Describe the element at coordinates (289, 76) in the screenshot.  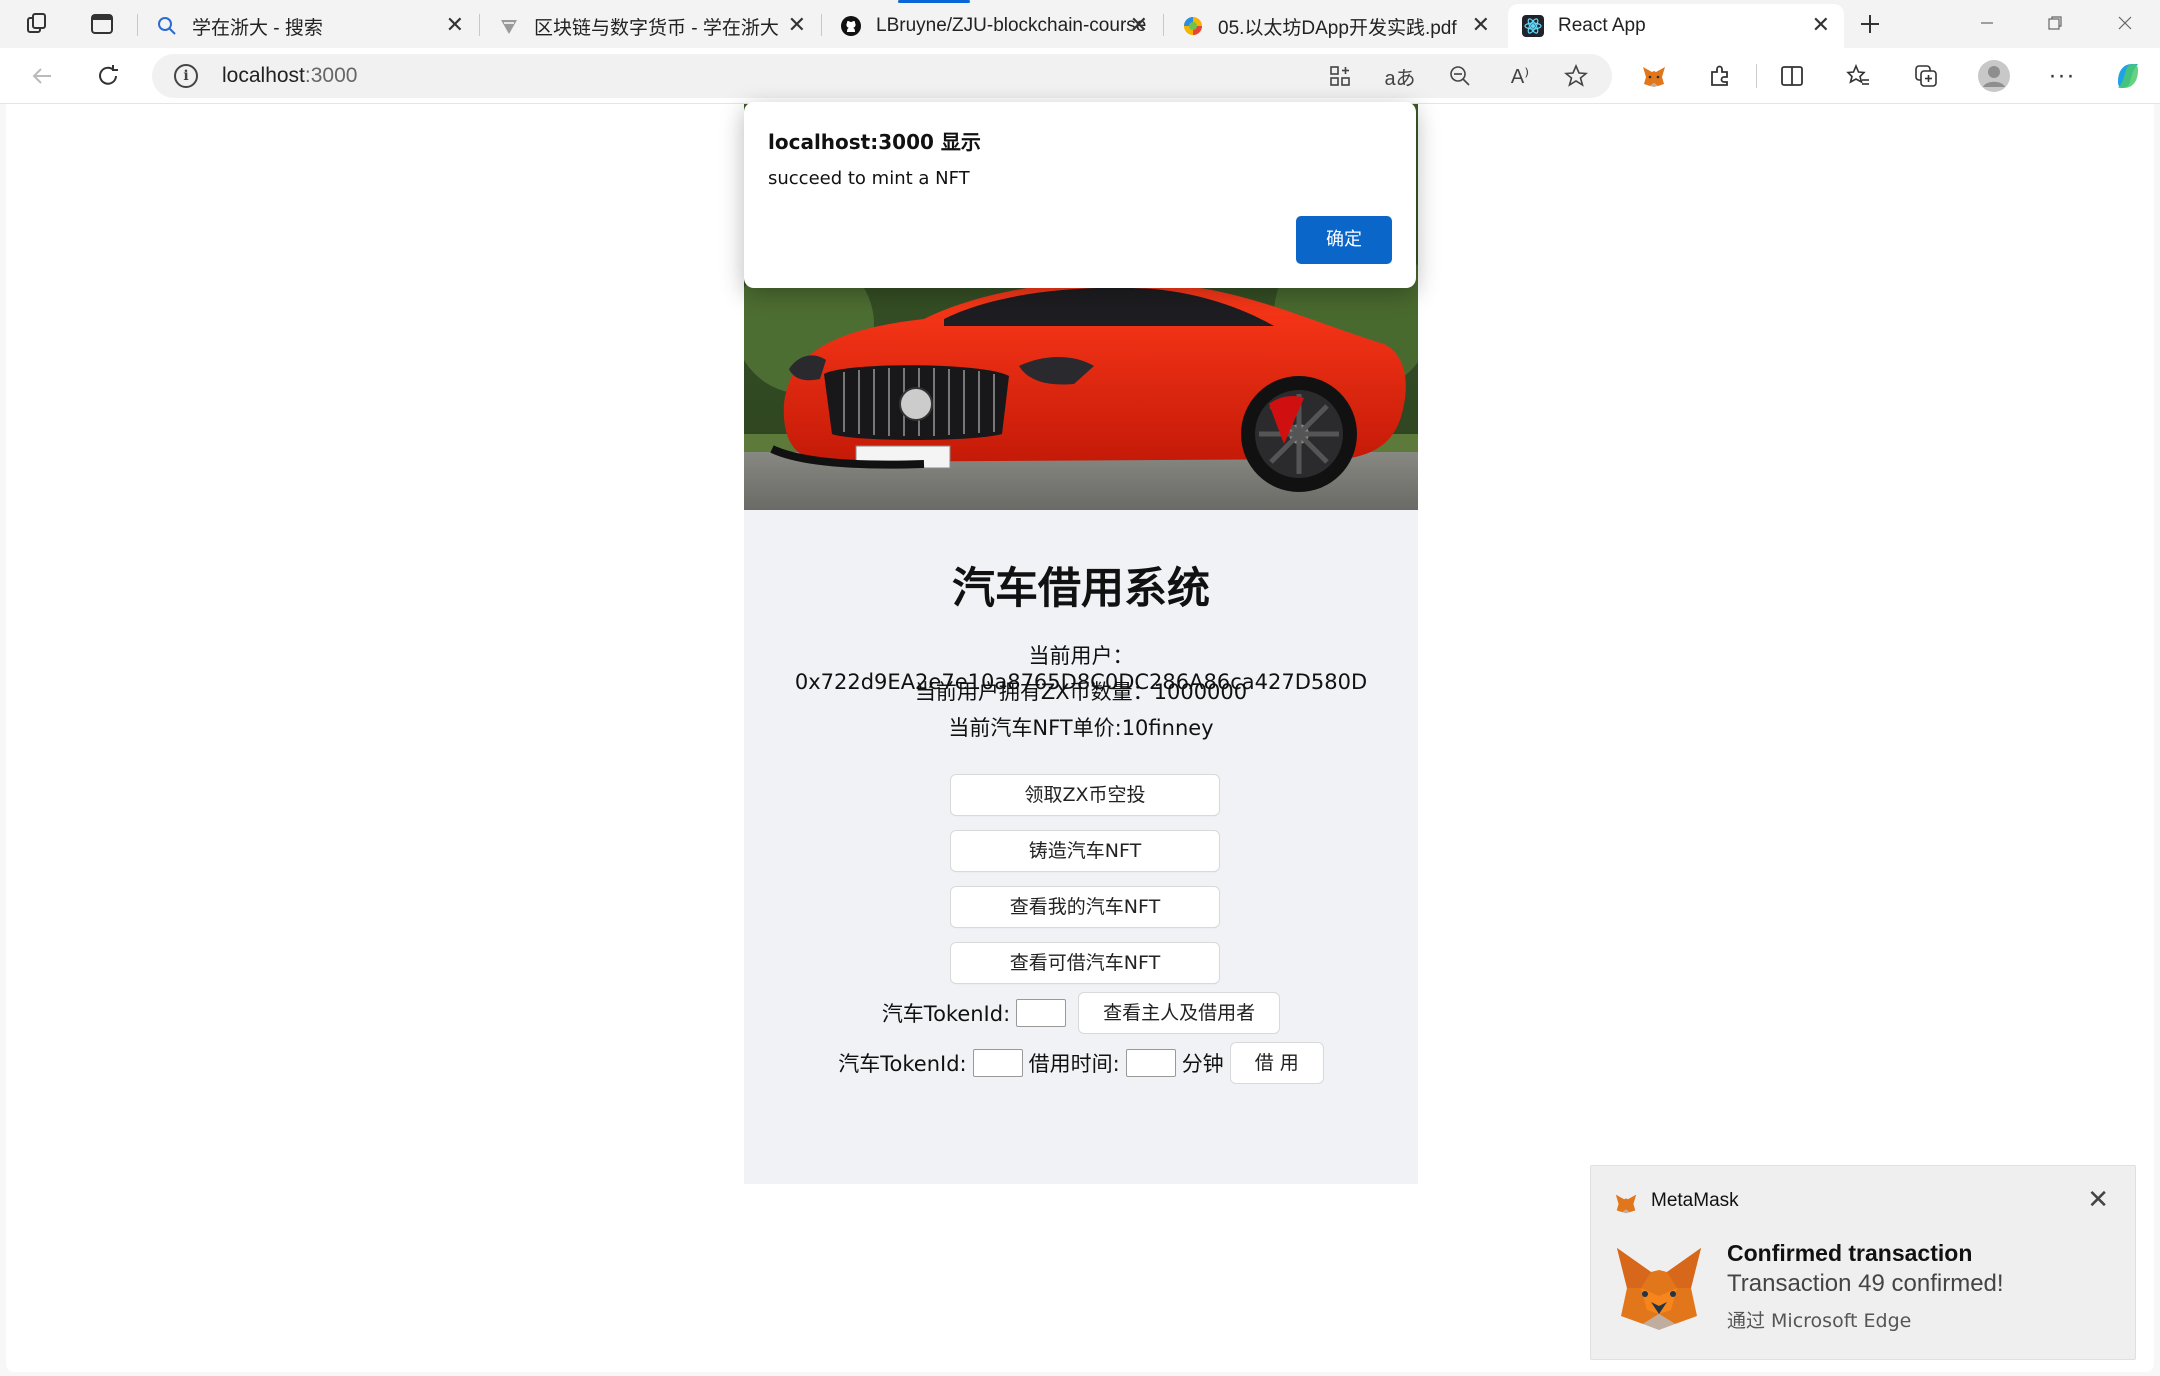
I see `url-text: localhost:3000` at that location.